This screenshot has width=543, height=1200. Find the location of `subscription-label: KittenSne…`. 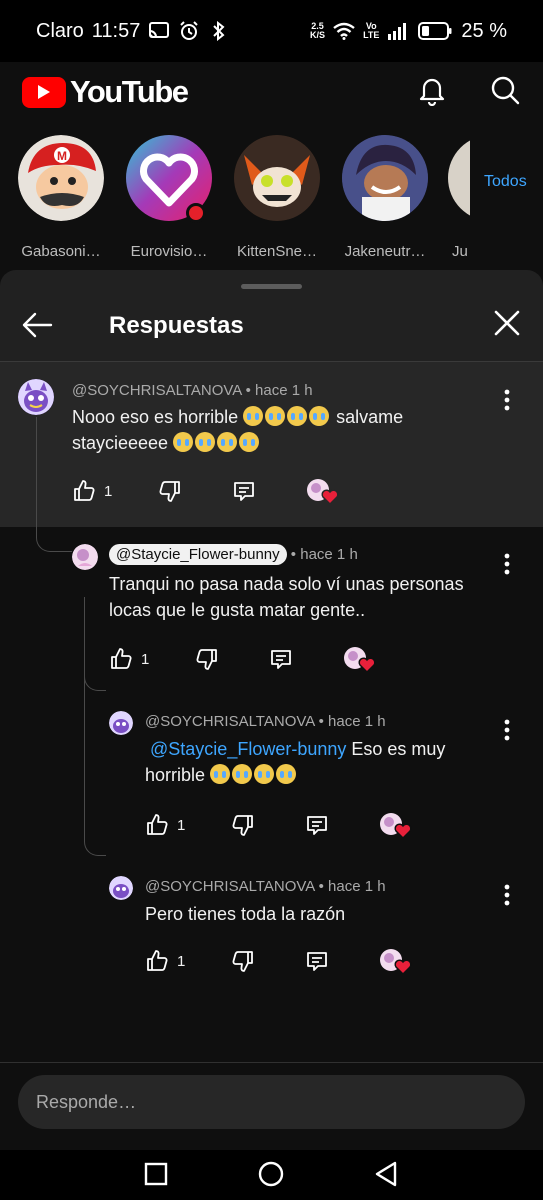

subscription-label: KittenSne… is located at coordinates (277, 251).